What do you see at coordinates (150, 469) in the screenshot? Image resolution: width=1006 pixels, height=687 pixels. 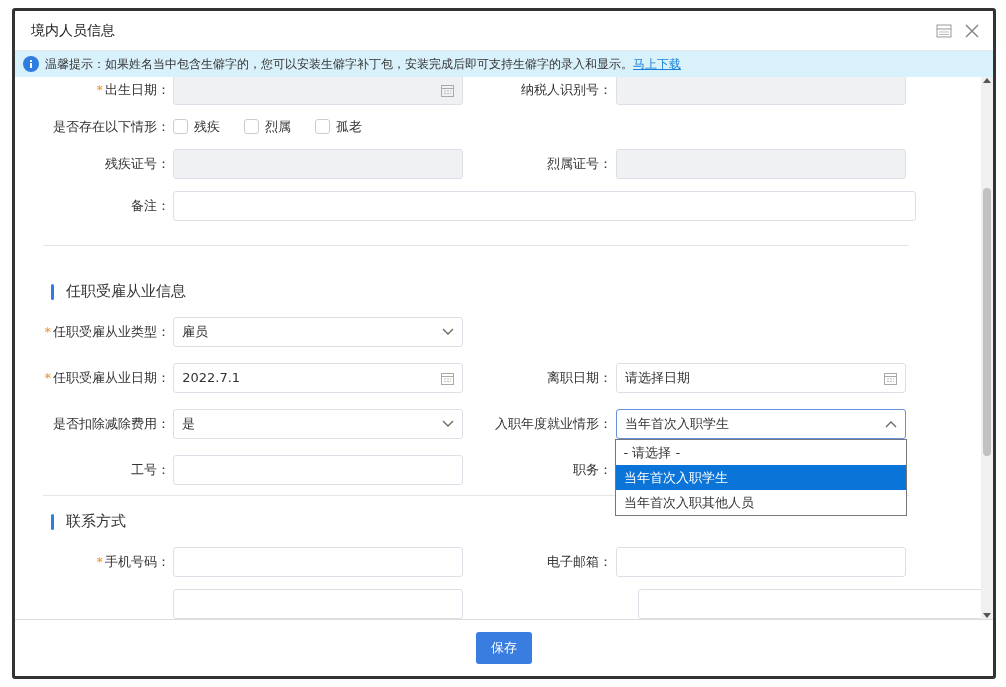 I see `field-label: 工号：` at bounding box center [150, 469].